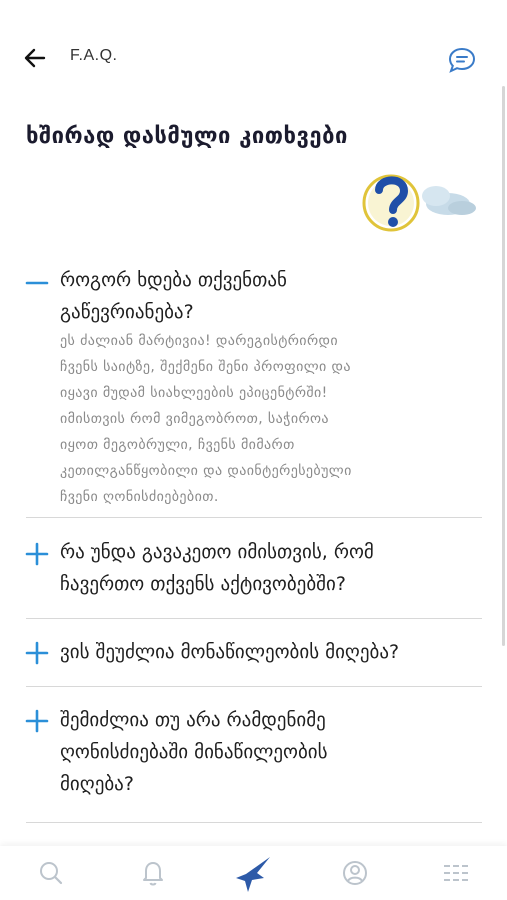 This screenshot has height=900, width=507. Describe the element at coordinates (173, 280) in the screenshot. I see `faq-question-line: როგორ ხდება თქვენთან` at that location.